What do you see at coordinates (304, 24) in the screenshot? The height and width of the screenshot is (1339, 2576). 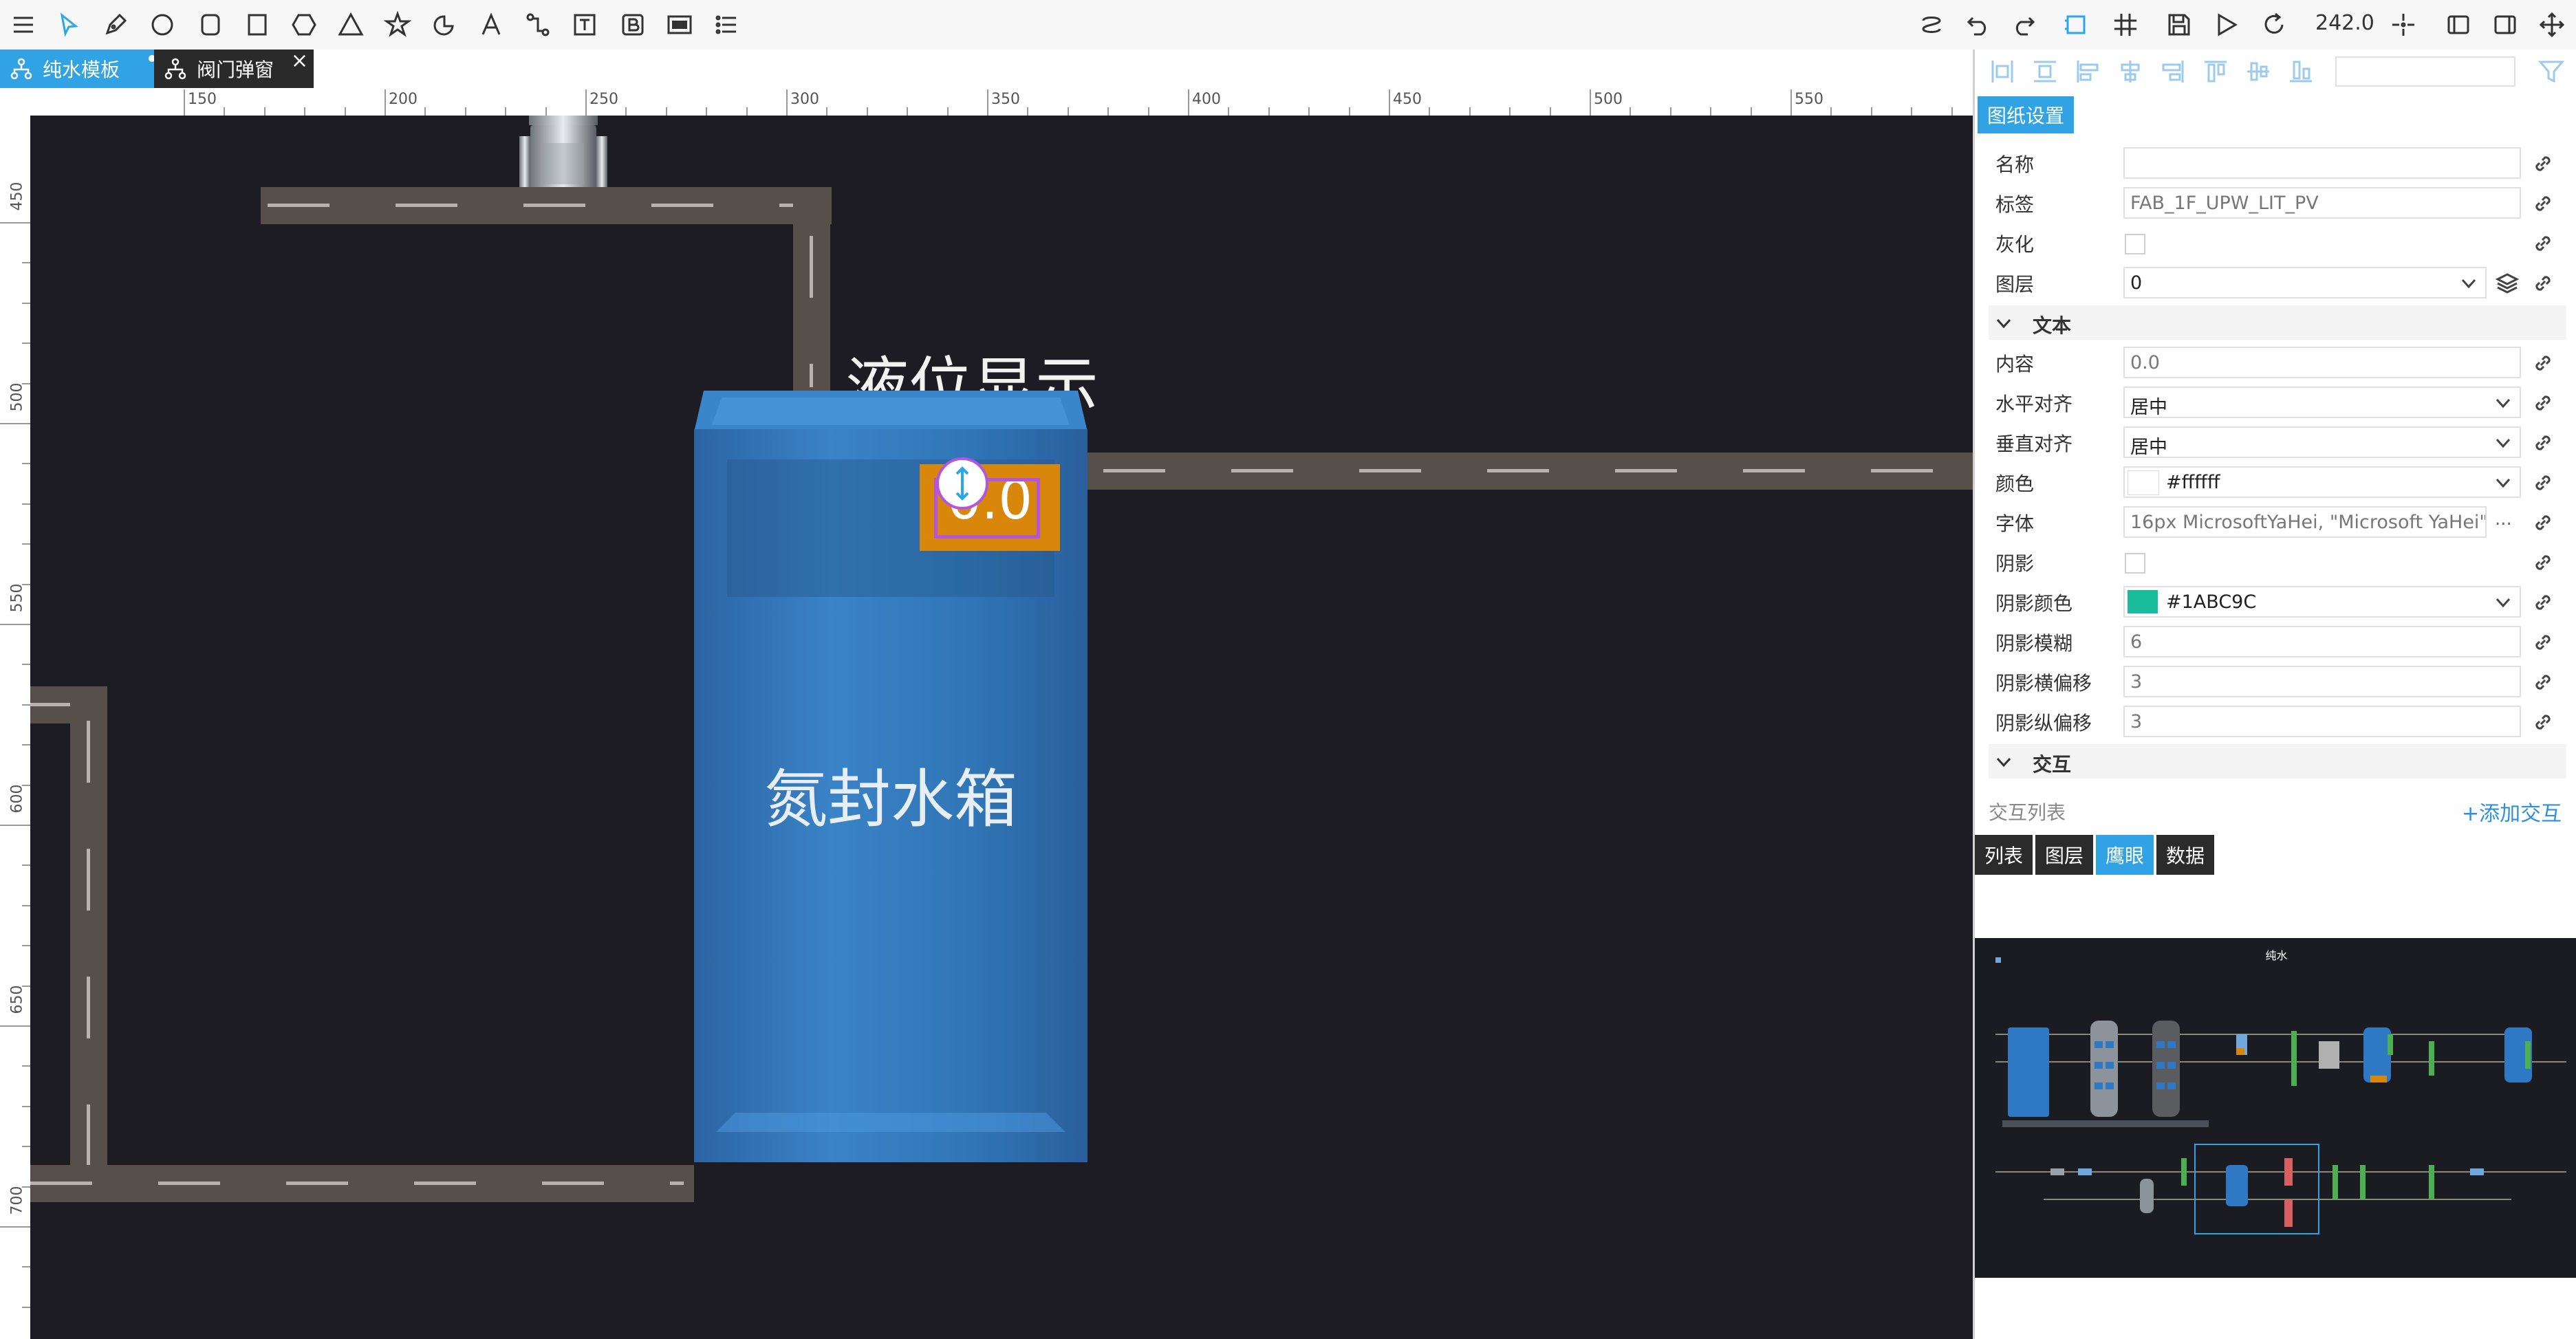 I see `hexagon-icon` at bounding box center [304, 24].